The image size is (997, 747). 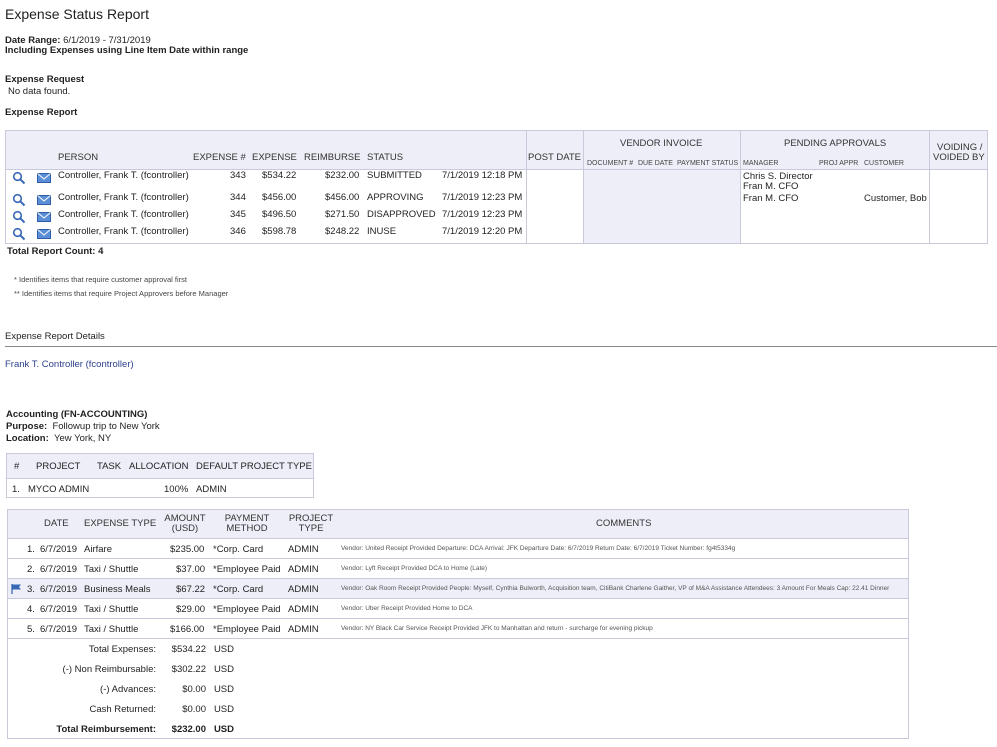 I want to click on line-no: 1., so click(x=31, y=549).